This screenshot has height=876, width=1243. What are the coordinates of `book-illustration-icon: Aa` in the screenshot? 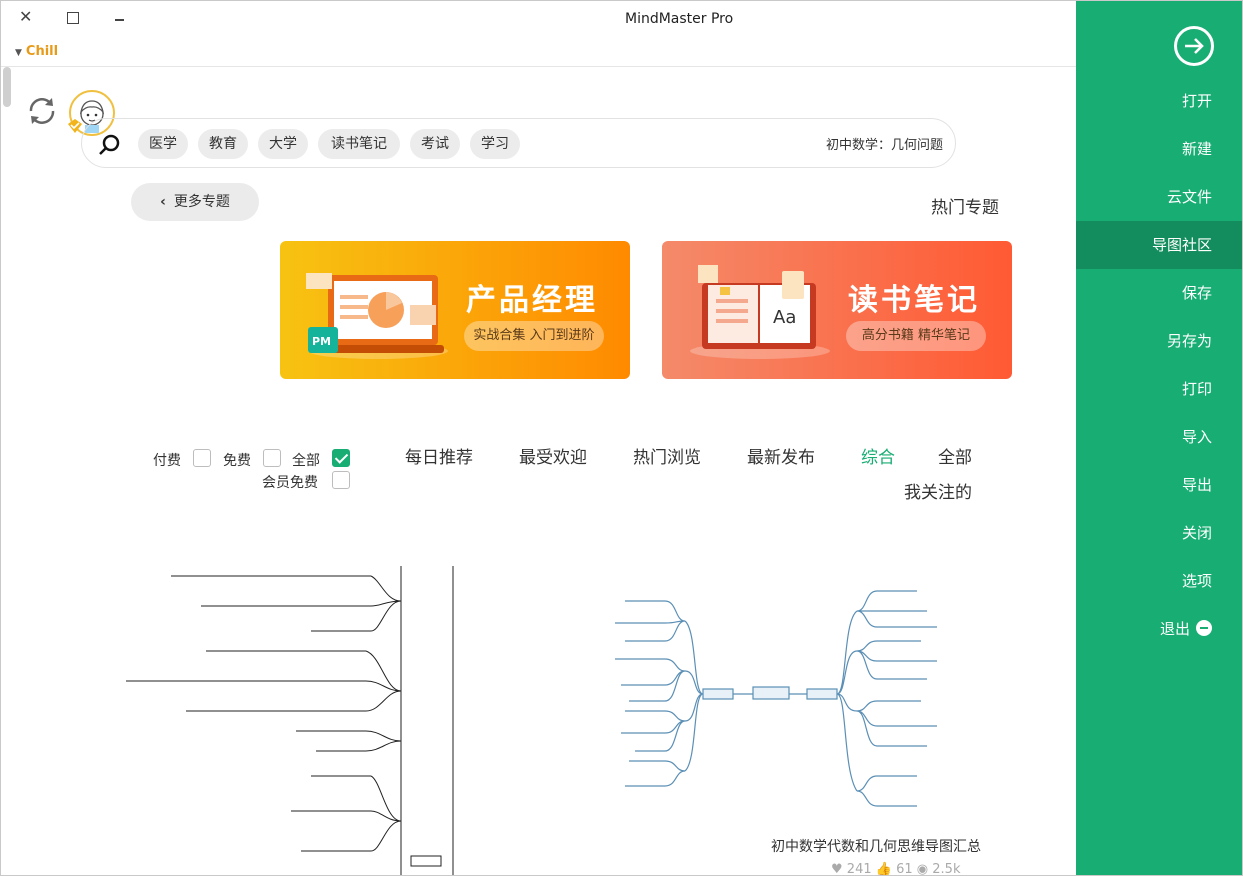 It's located at (760, 312).